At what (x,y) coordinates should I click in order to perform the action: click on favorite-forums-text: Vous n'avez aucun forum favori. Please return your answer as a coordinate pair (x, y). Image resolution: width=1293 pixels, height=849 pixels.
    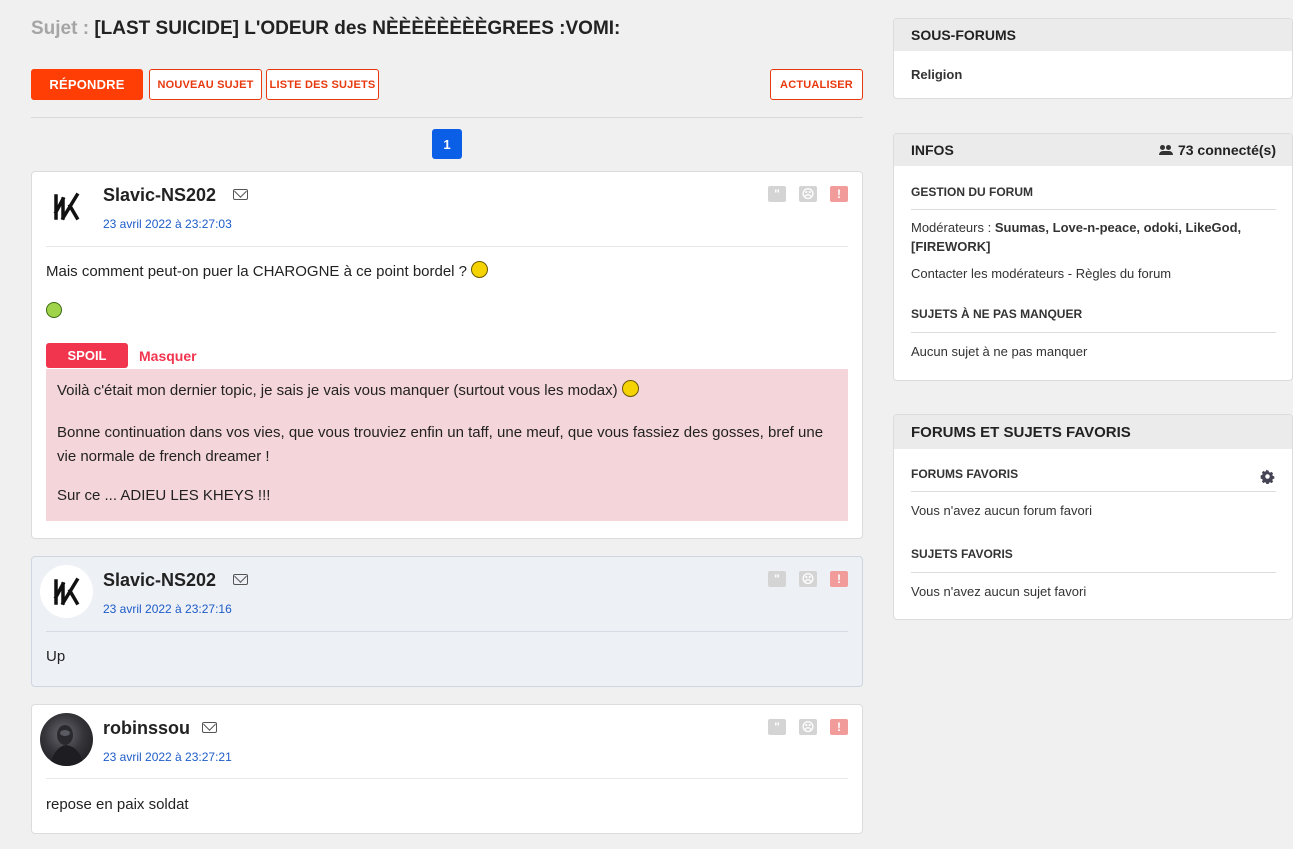
    Looking at the image, I should click on (1001, 510).